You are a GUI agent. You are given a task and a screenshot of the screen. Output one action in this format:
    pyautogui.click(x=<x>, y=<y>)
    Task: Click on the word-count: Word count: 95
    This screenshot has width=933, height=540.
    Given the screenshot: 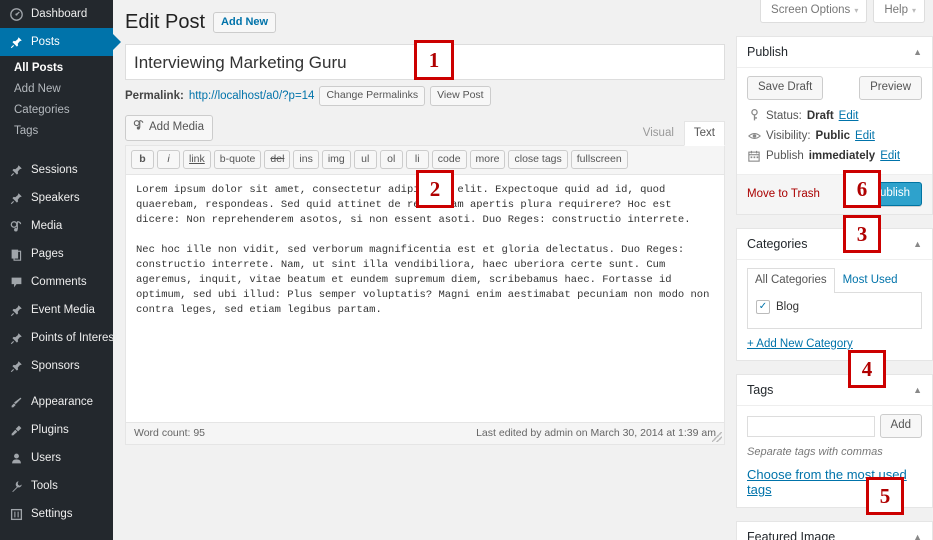 What is the action you would take?
    pyautogui.click(x=170, y=433)
    